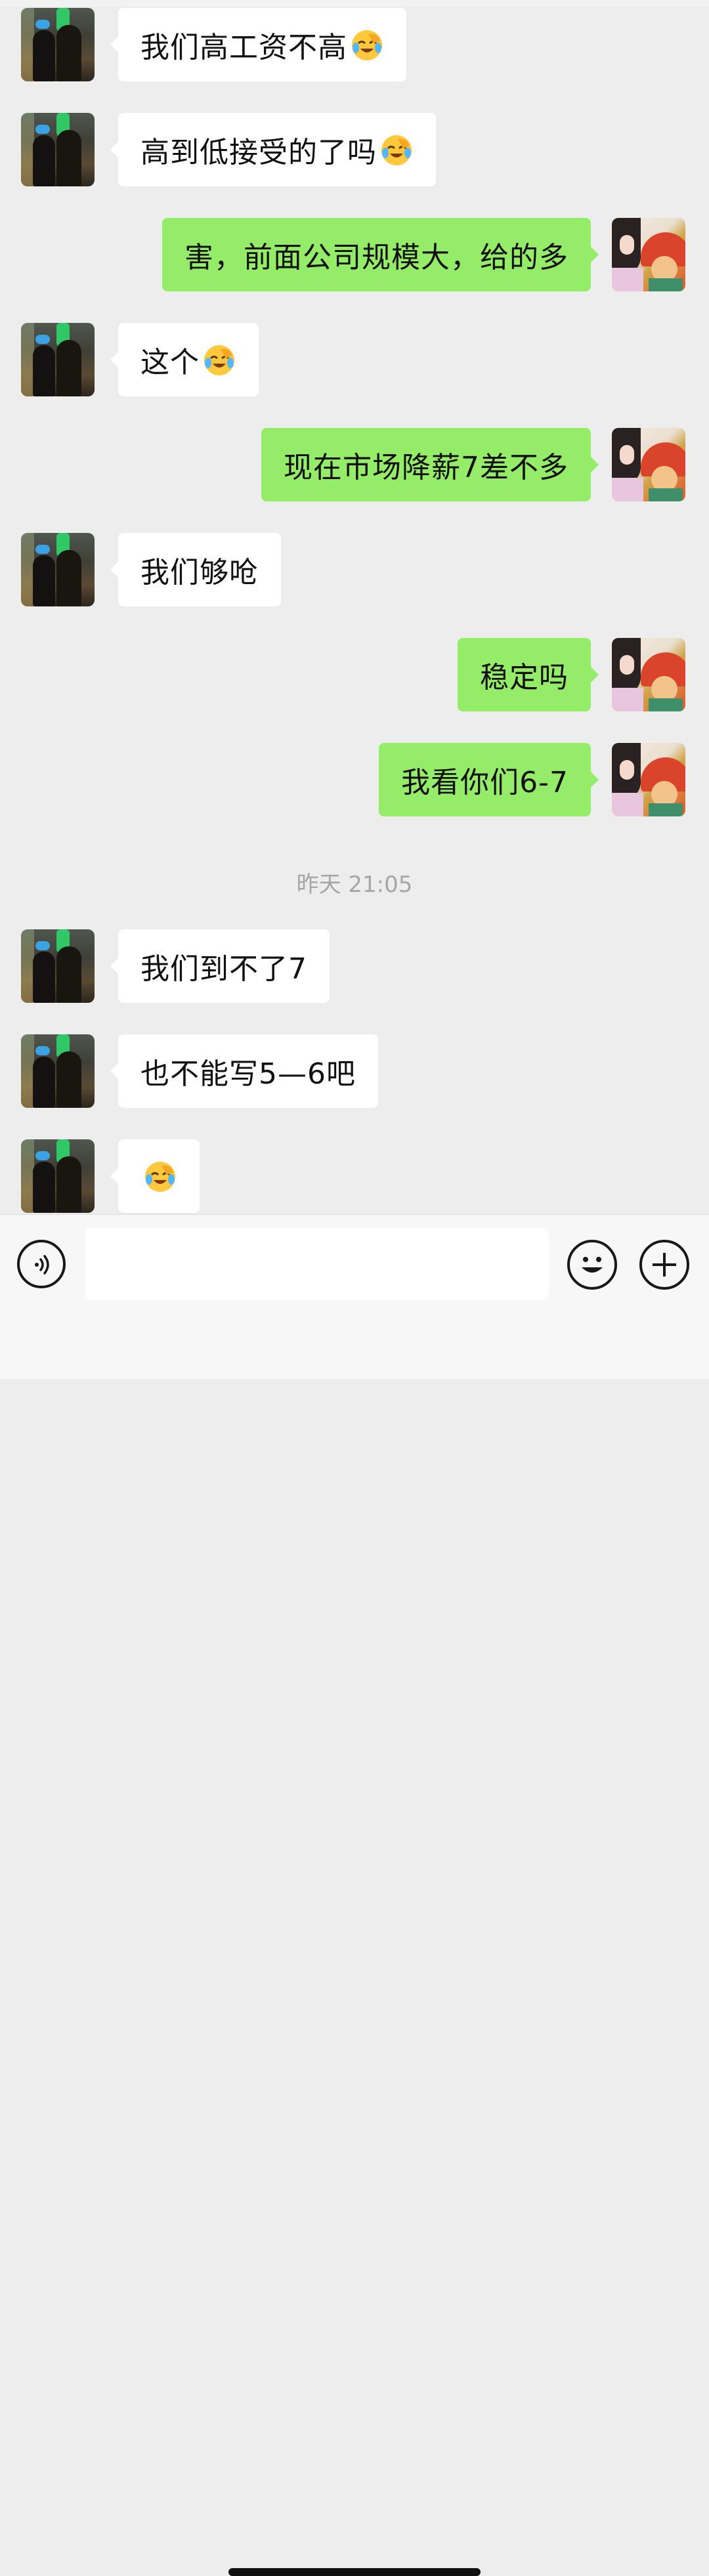 This screenshot has width=709, height=2576. I want to click on message-row-outgoing: 现在市场降薪7差不多, so click(354, 464).